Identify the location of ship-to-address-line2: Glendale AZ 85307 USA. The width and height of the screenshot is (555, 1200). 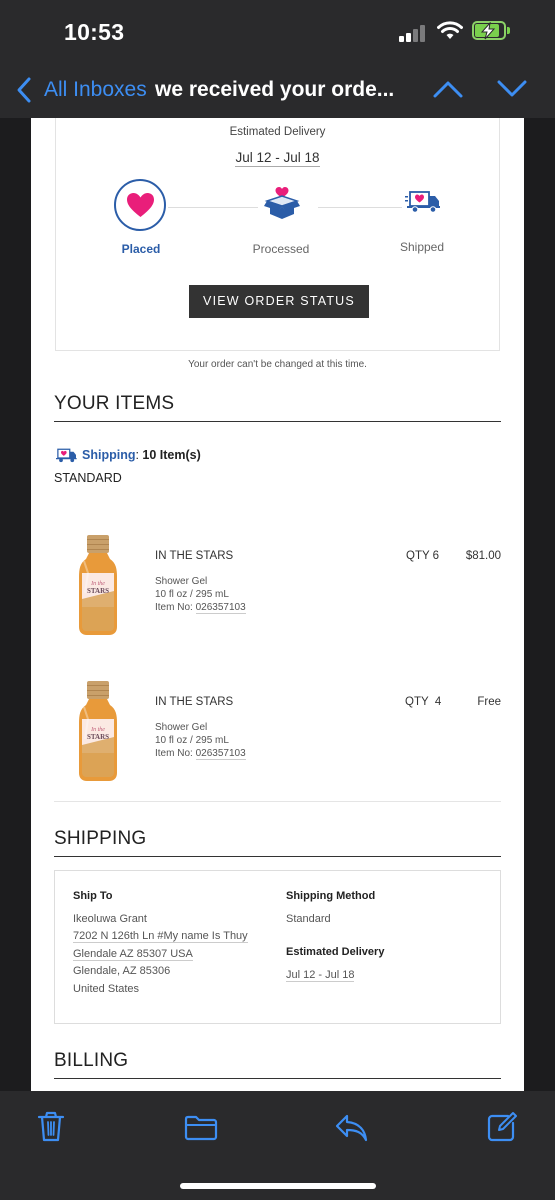
(133, 955).